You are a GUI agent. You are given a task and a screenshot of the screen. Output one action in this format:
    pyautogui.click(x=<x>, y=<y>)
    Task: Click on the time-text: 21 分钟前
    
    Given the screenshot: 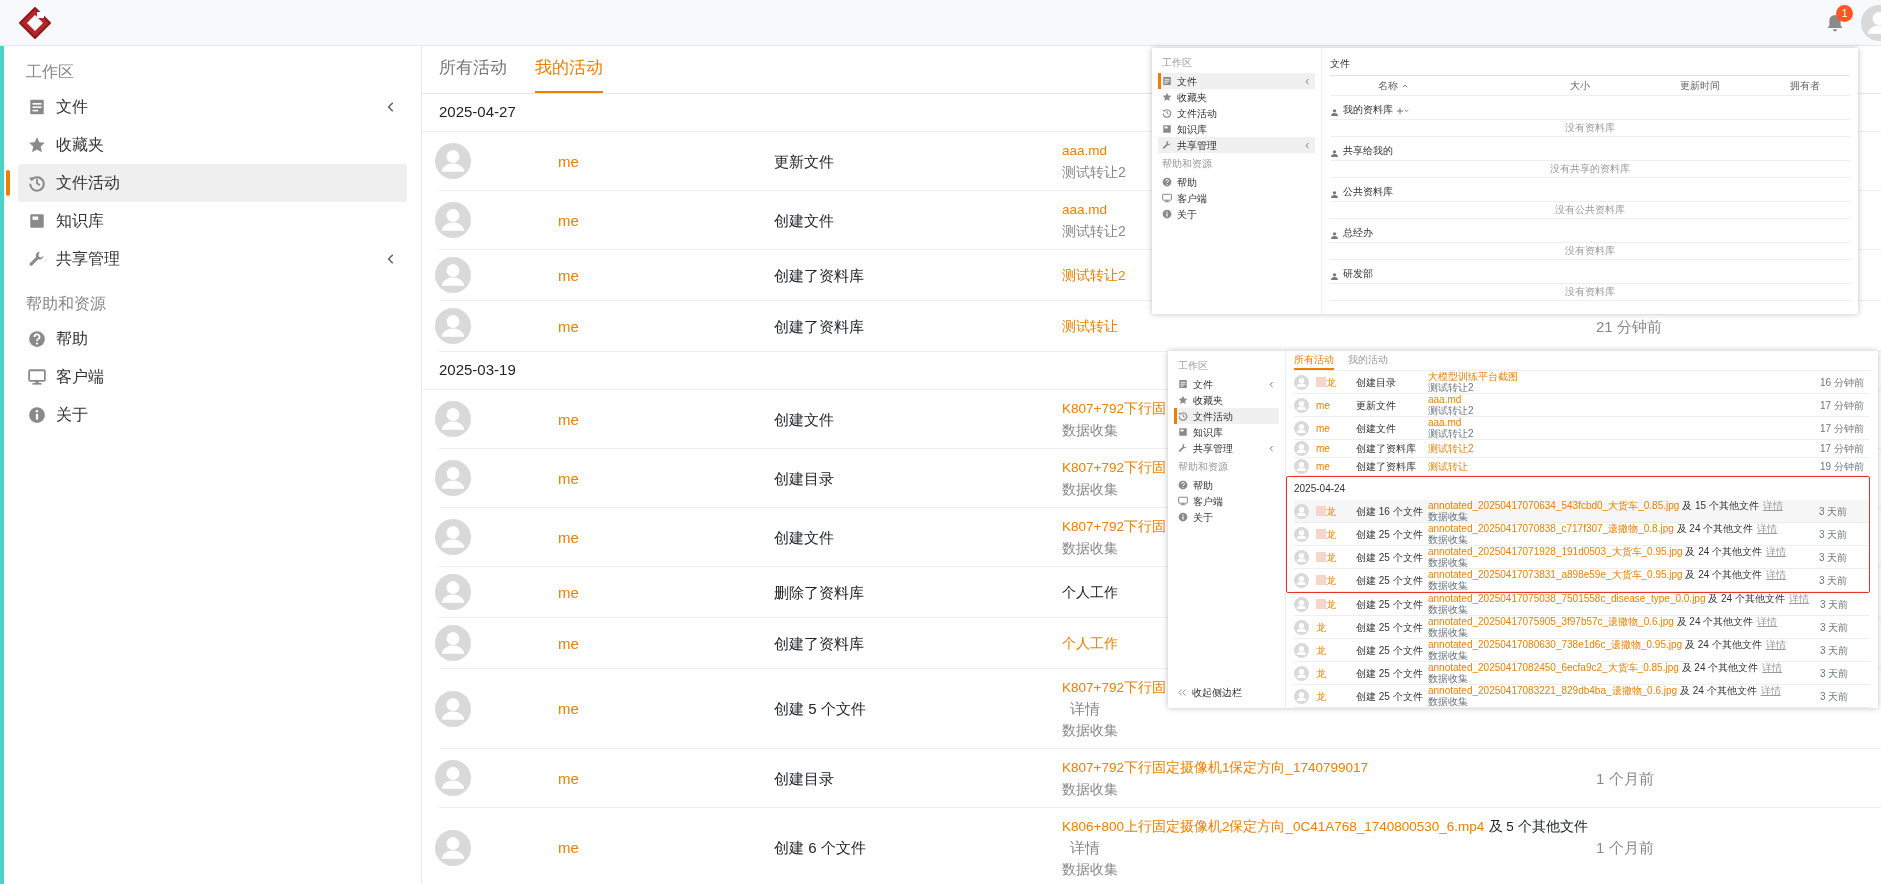 What is the action you would take?
    pyautogui.click(x=1629, y=326)
    